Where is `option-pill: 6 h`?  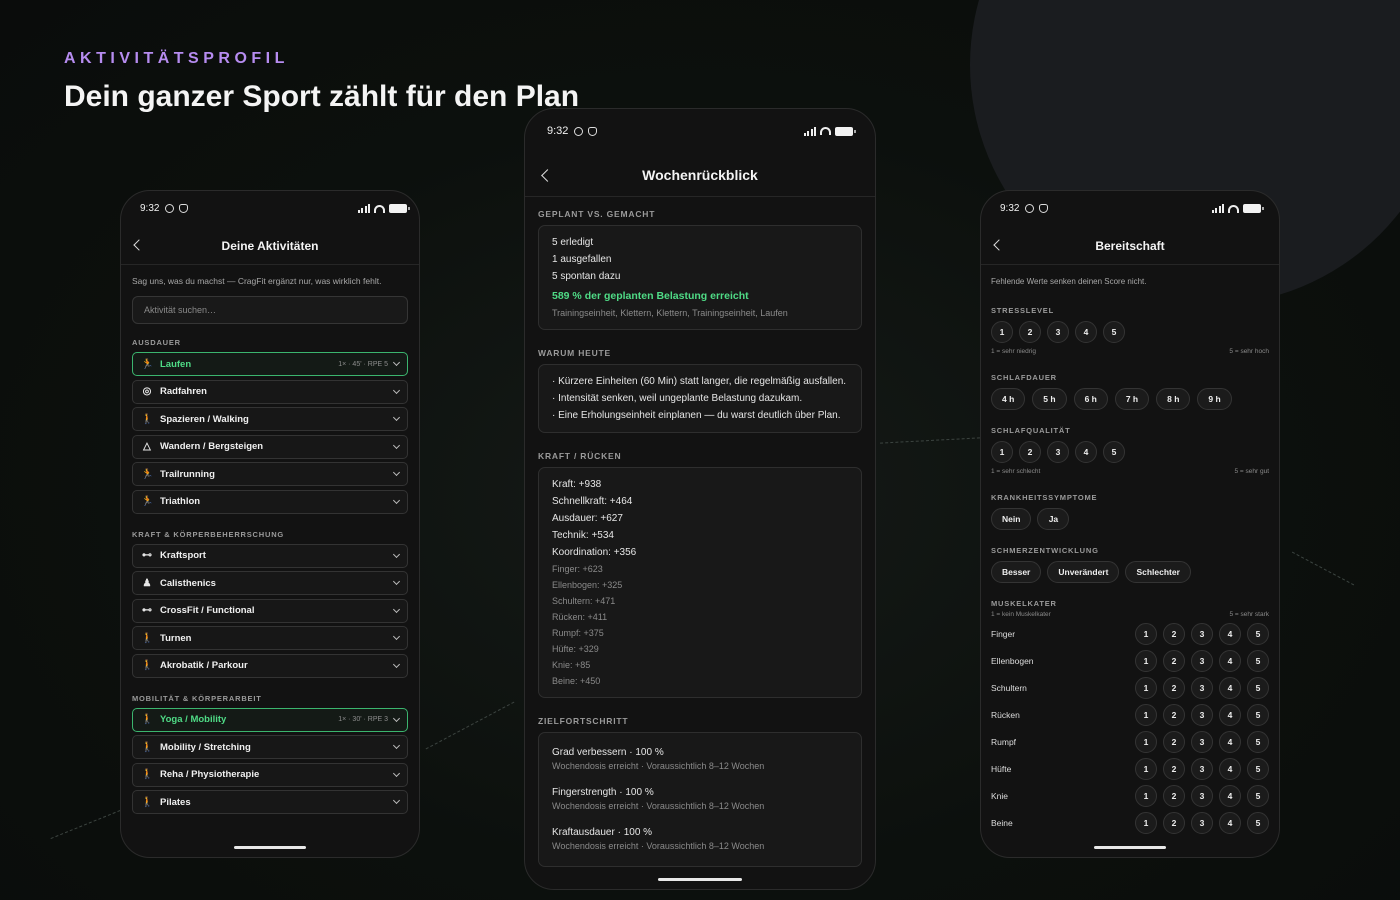 option-pill: 6 h is located at coordinates (1090, 399).